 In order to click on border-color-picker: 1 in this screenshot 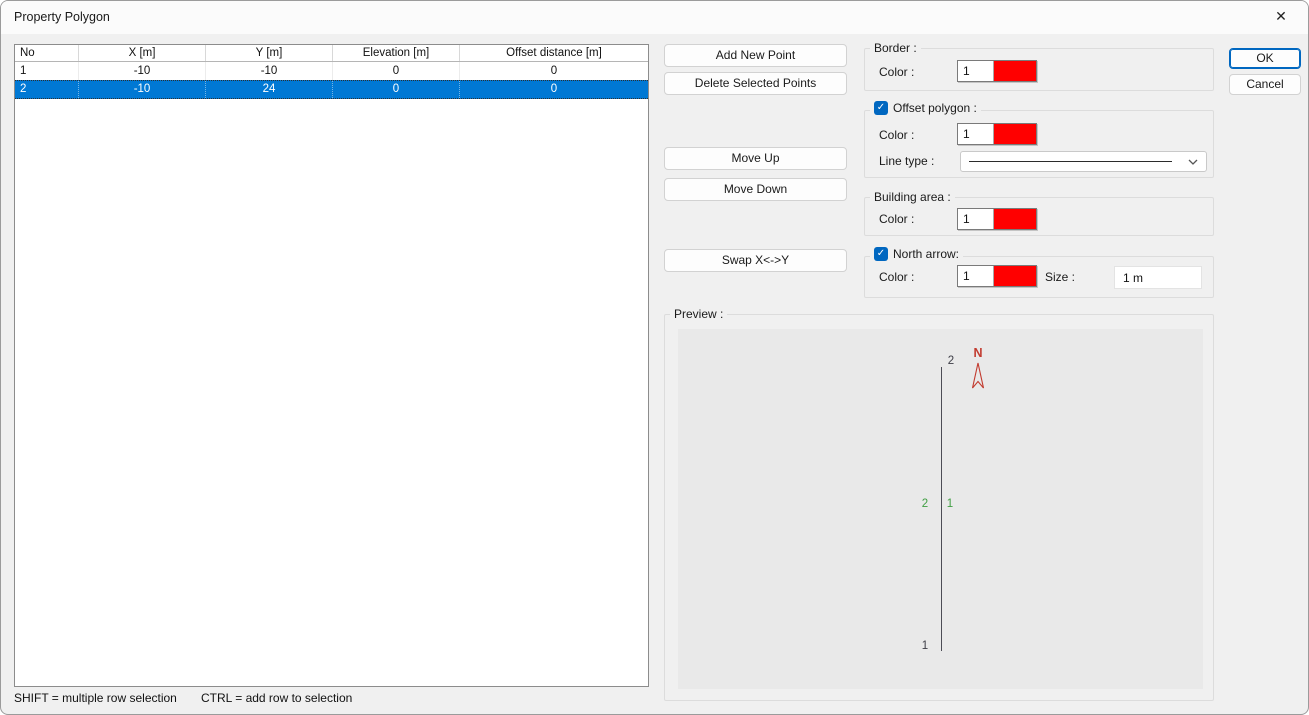, I will do `click(997, 71)`.